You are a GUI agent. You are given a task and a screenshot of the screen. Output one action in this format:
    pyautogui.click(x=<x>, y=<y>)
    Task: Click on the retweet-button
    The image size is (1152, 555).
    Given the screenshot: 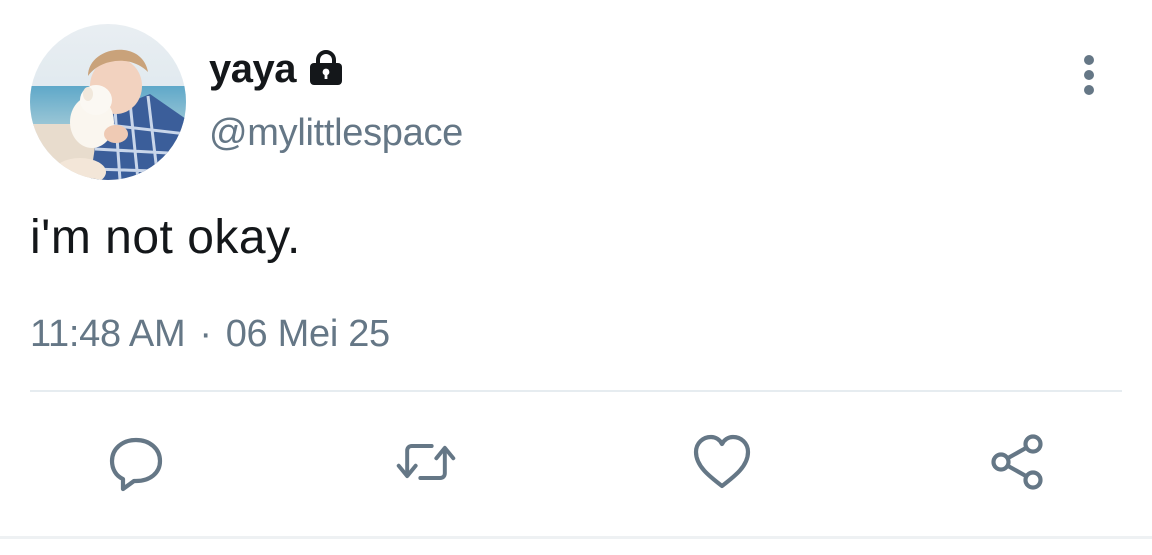 What is the action you would take?
    pyautogui.click(x=426, y=462)
    